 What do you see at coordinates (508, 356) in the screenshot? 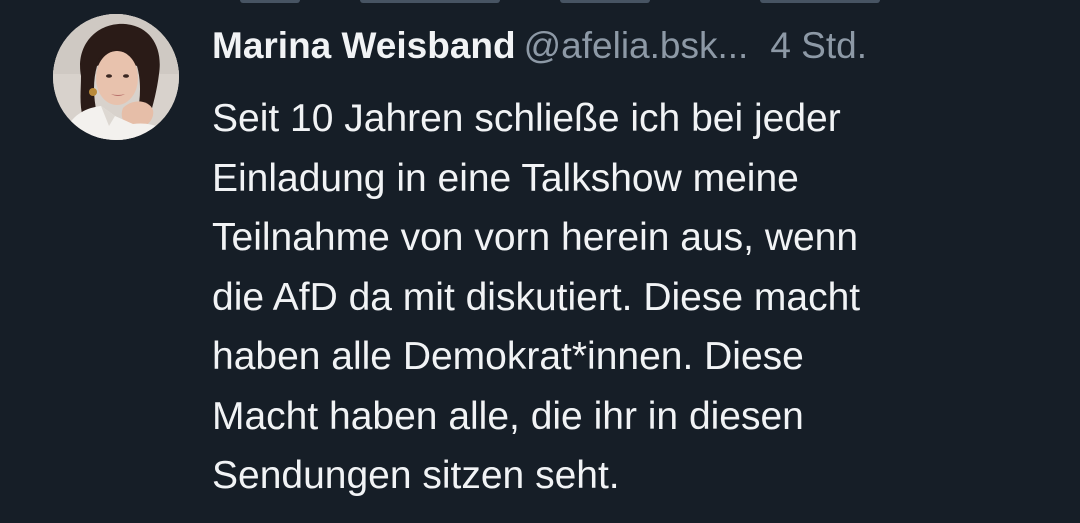
I see `post-text-line: haben alle Demokrat*innen. Diese` at bounding box center [508, 356].